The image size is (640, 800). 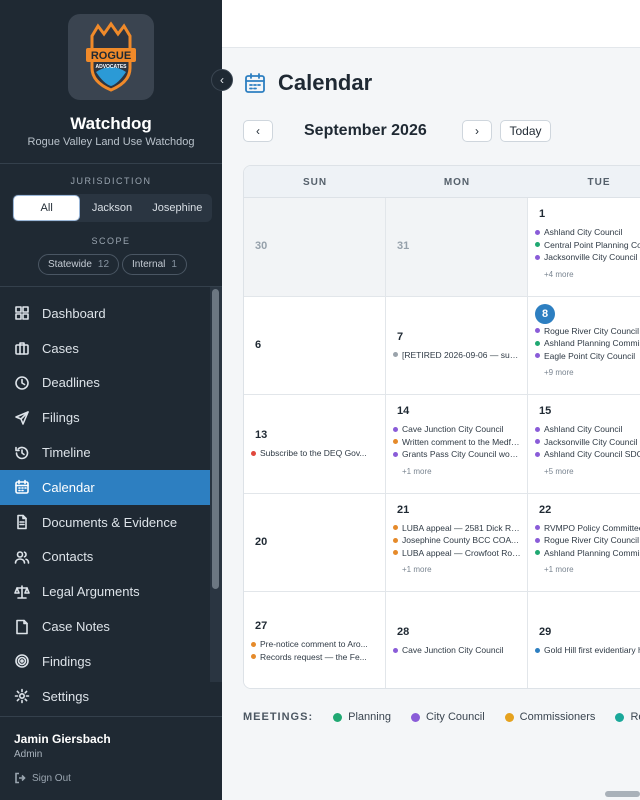 I want to click on more-events-link: +5 more, so click(x=559, y=471).